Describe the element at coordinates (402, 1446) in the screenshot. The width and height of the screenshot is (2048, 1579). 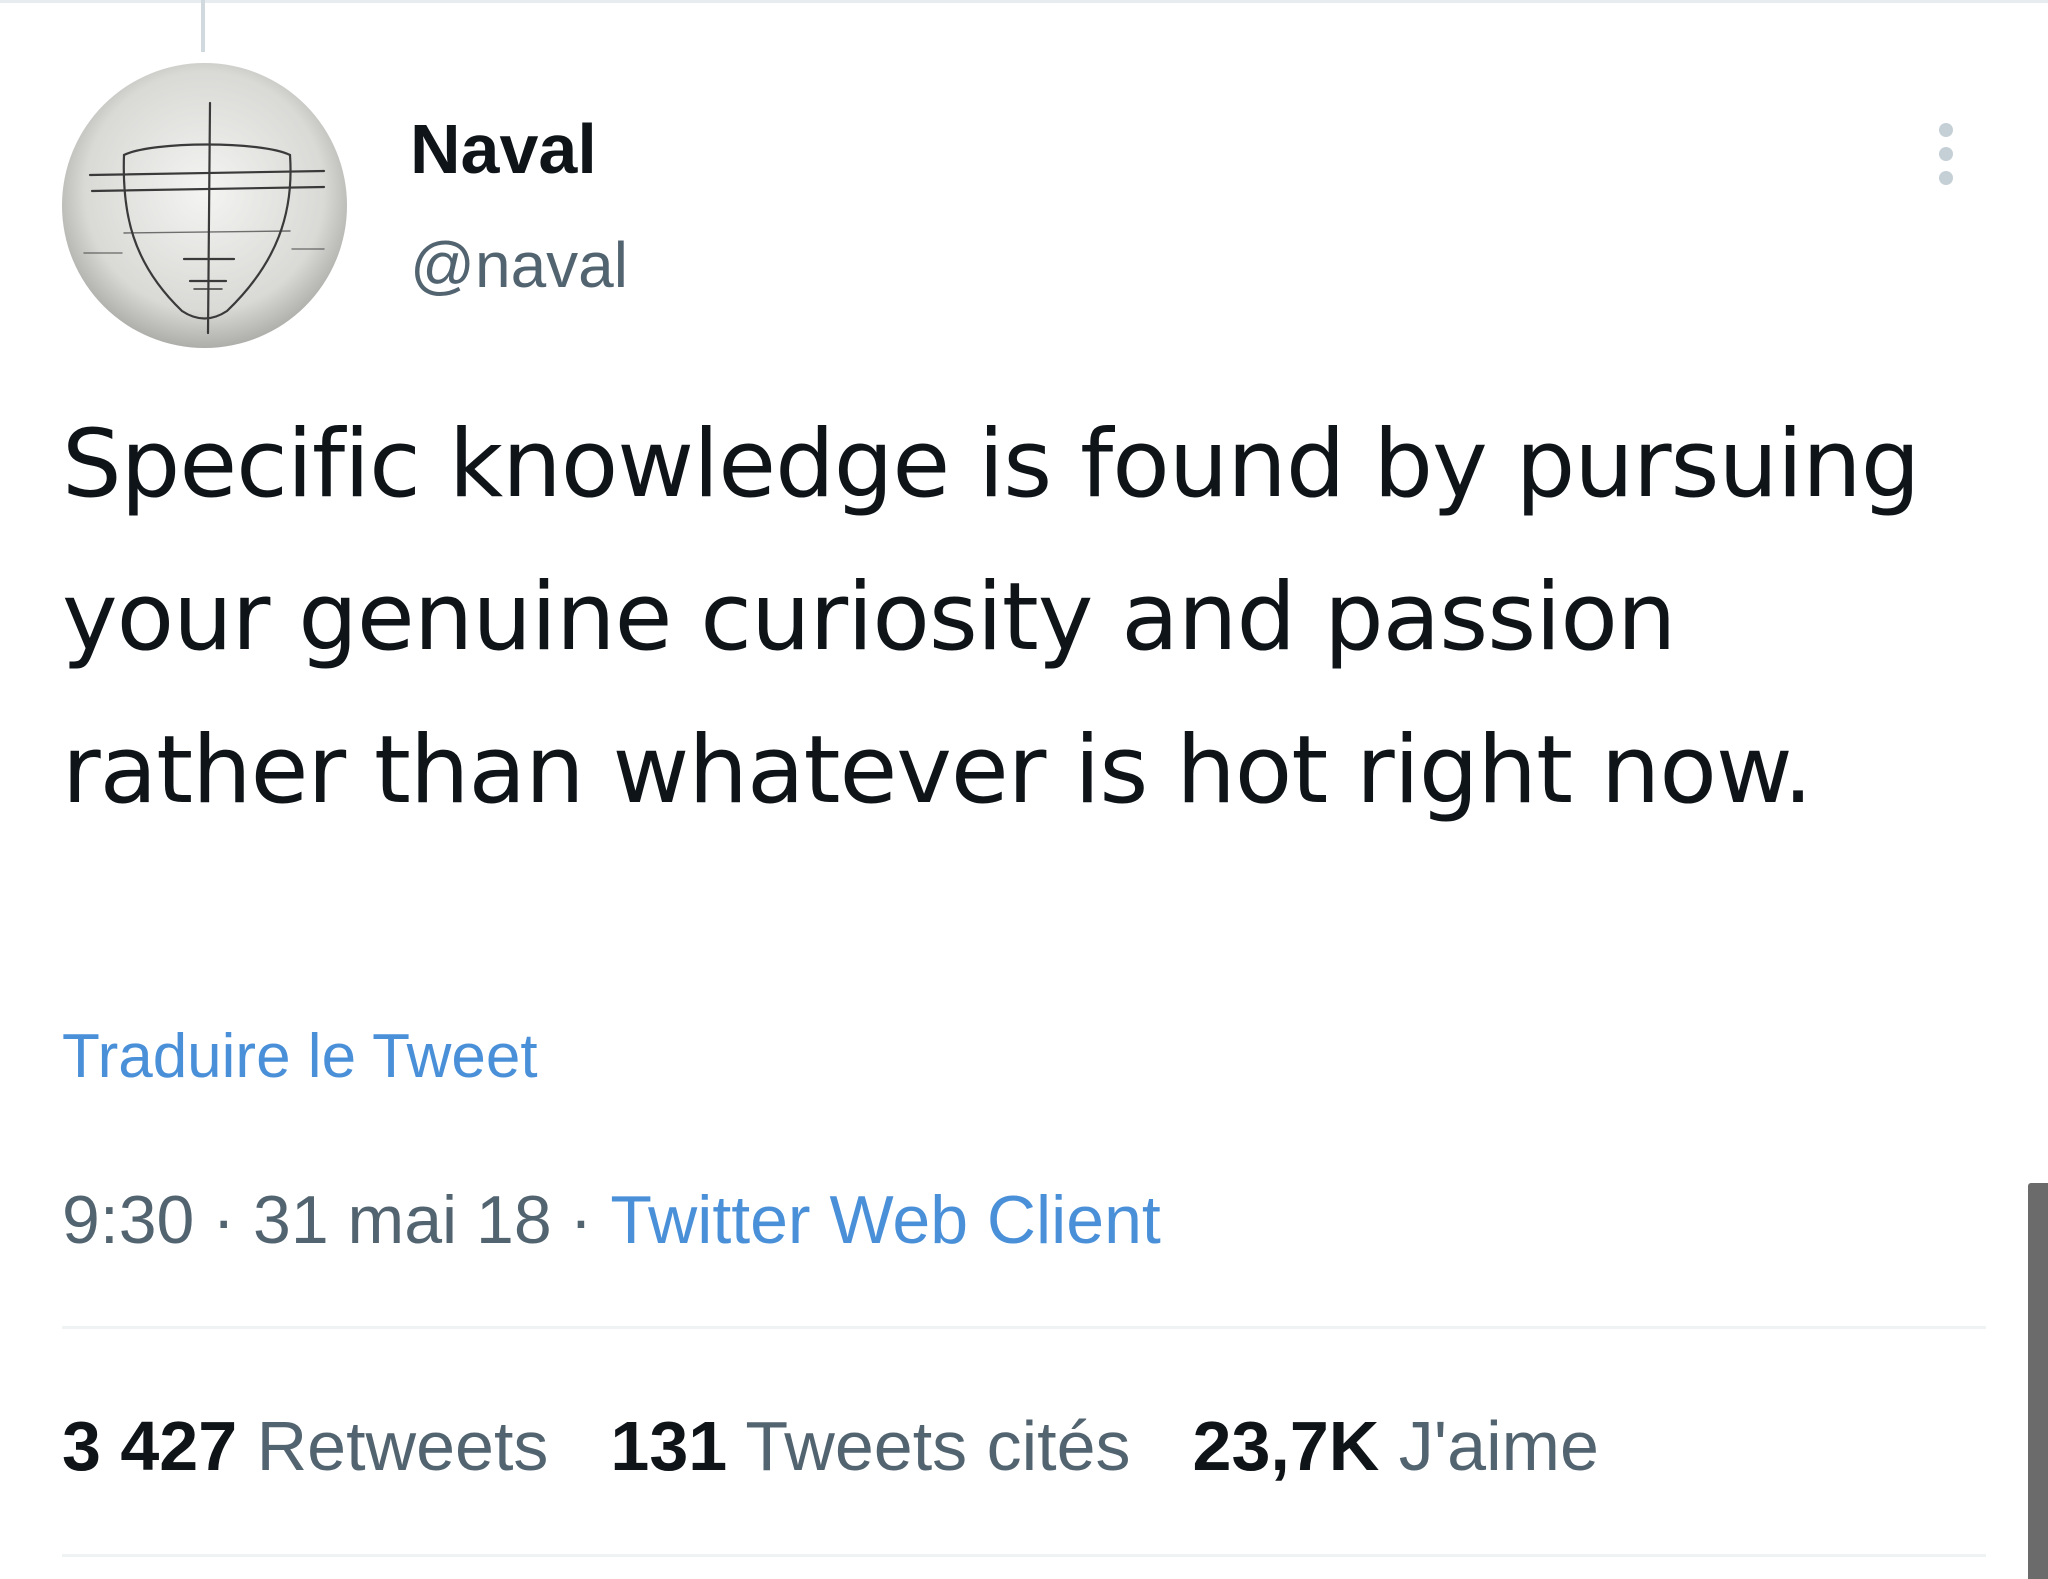
I see `retweets-label: Retweets` at that location.